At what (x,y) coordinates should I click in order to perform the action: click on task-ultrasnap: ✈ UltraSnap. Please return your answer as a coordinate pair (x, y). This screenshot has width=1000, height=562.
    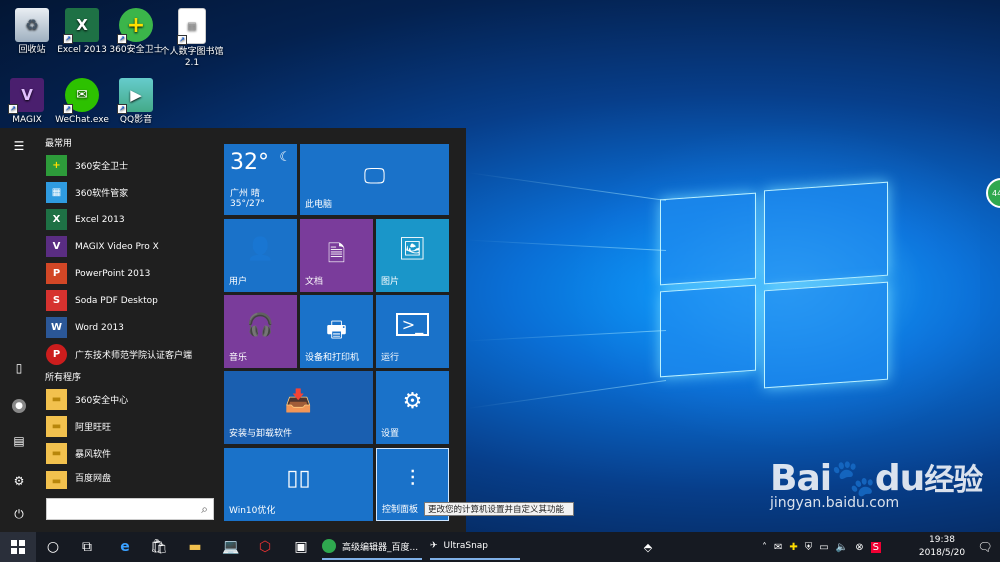
    Looking at the image, I should click on (475, 547).